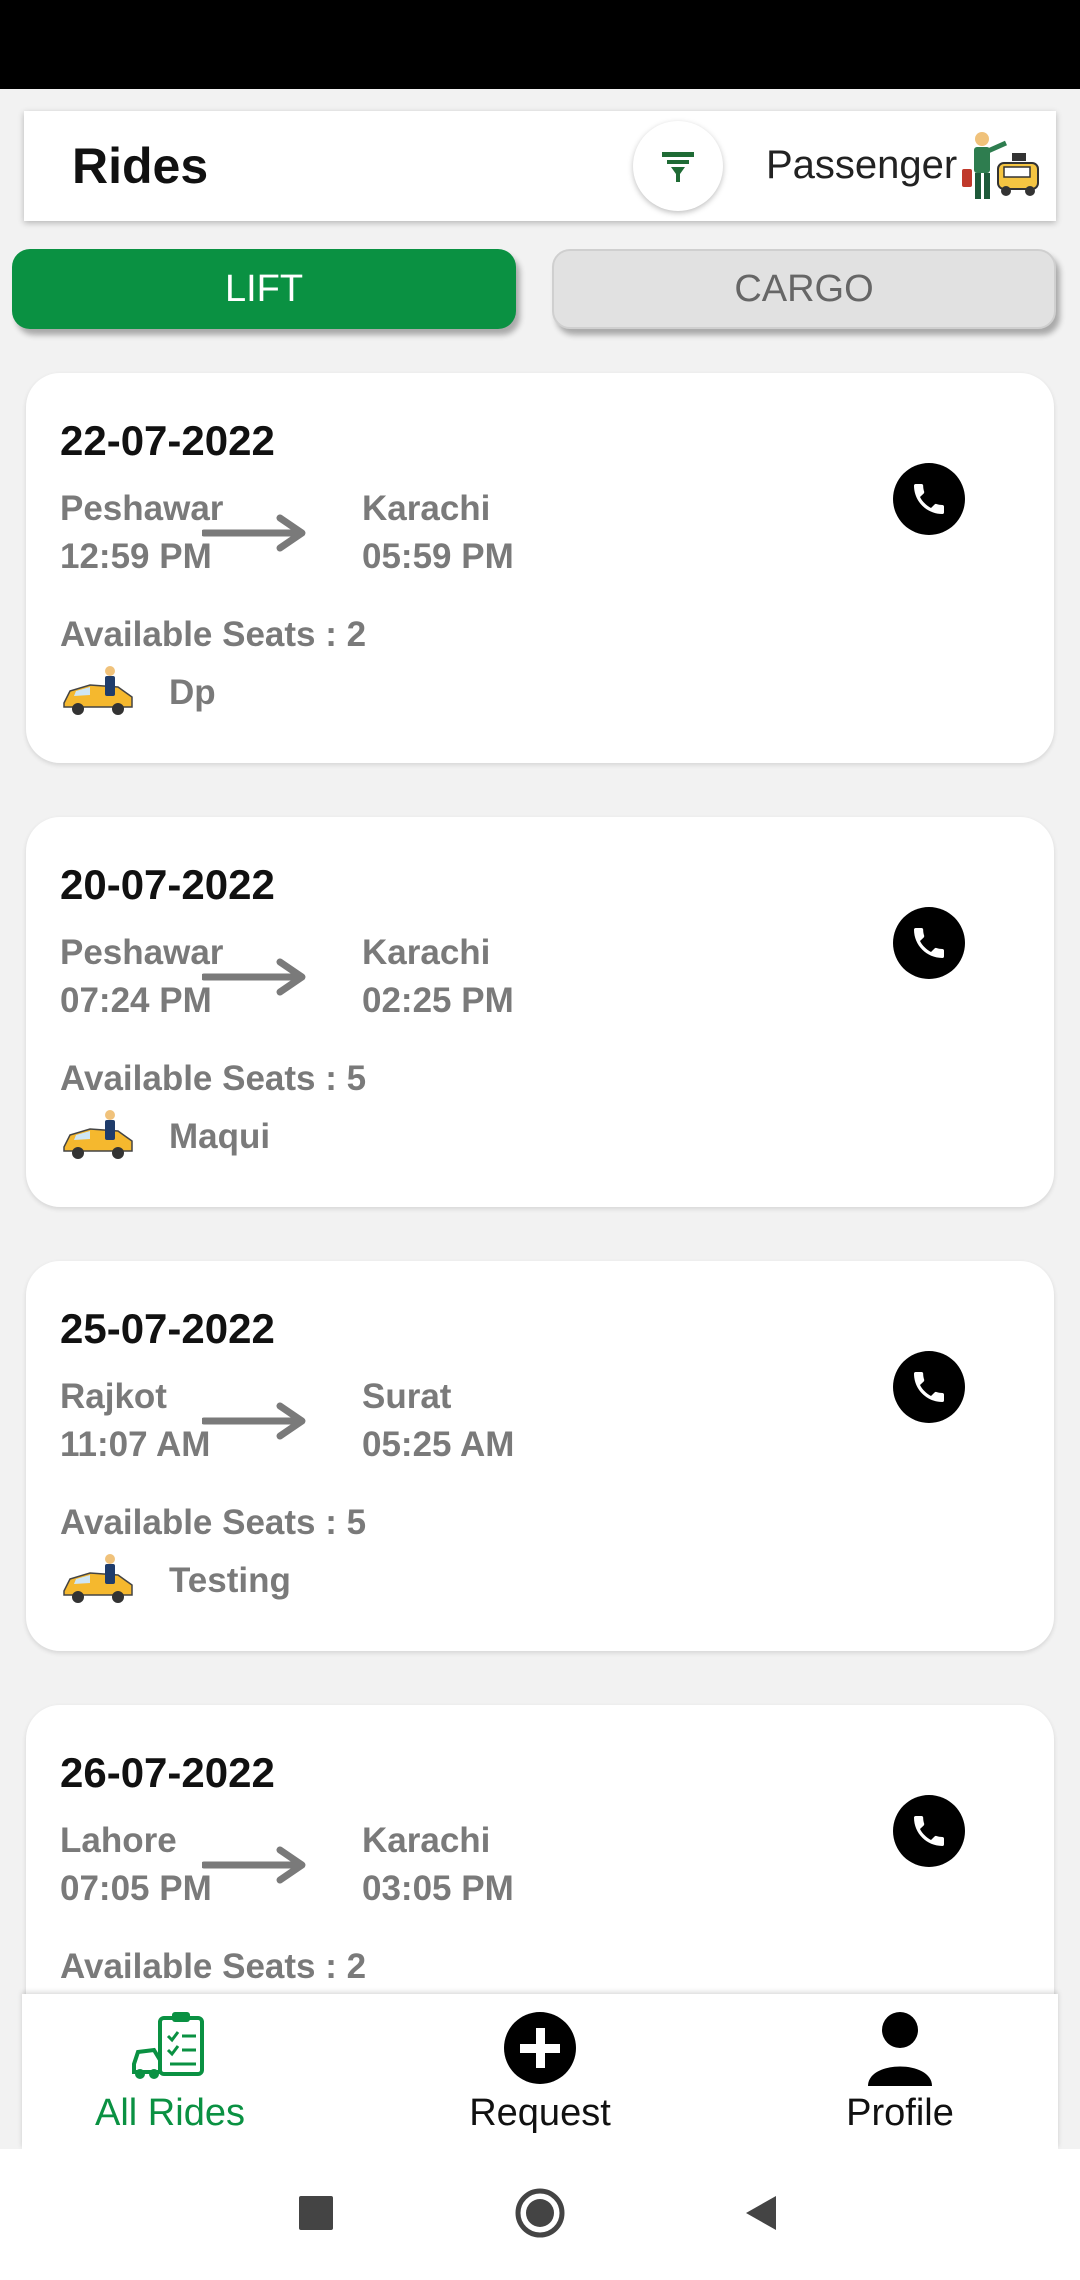 This screenshot has width=1080, height=2280. Describe the element at coordinates (900, 2049) in the screenshot. I see `person-icon` at that location.